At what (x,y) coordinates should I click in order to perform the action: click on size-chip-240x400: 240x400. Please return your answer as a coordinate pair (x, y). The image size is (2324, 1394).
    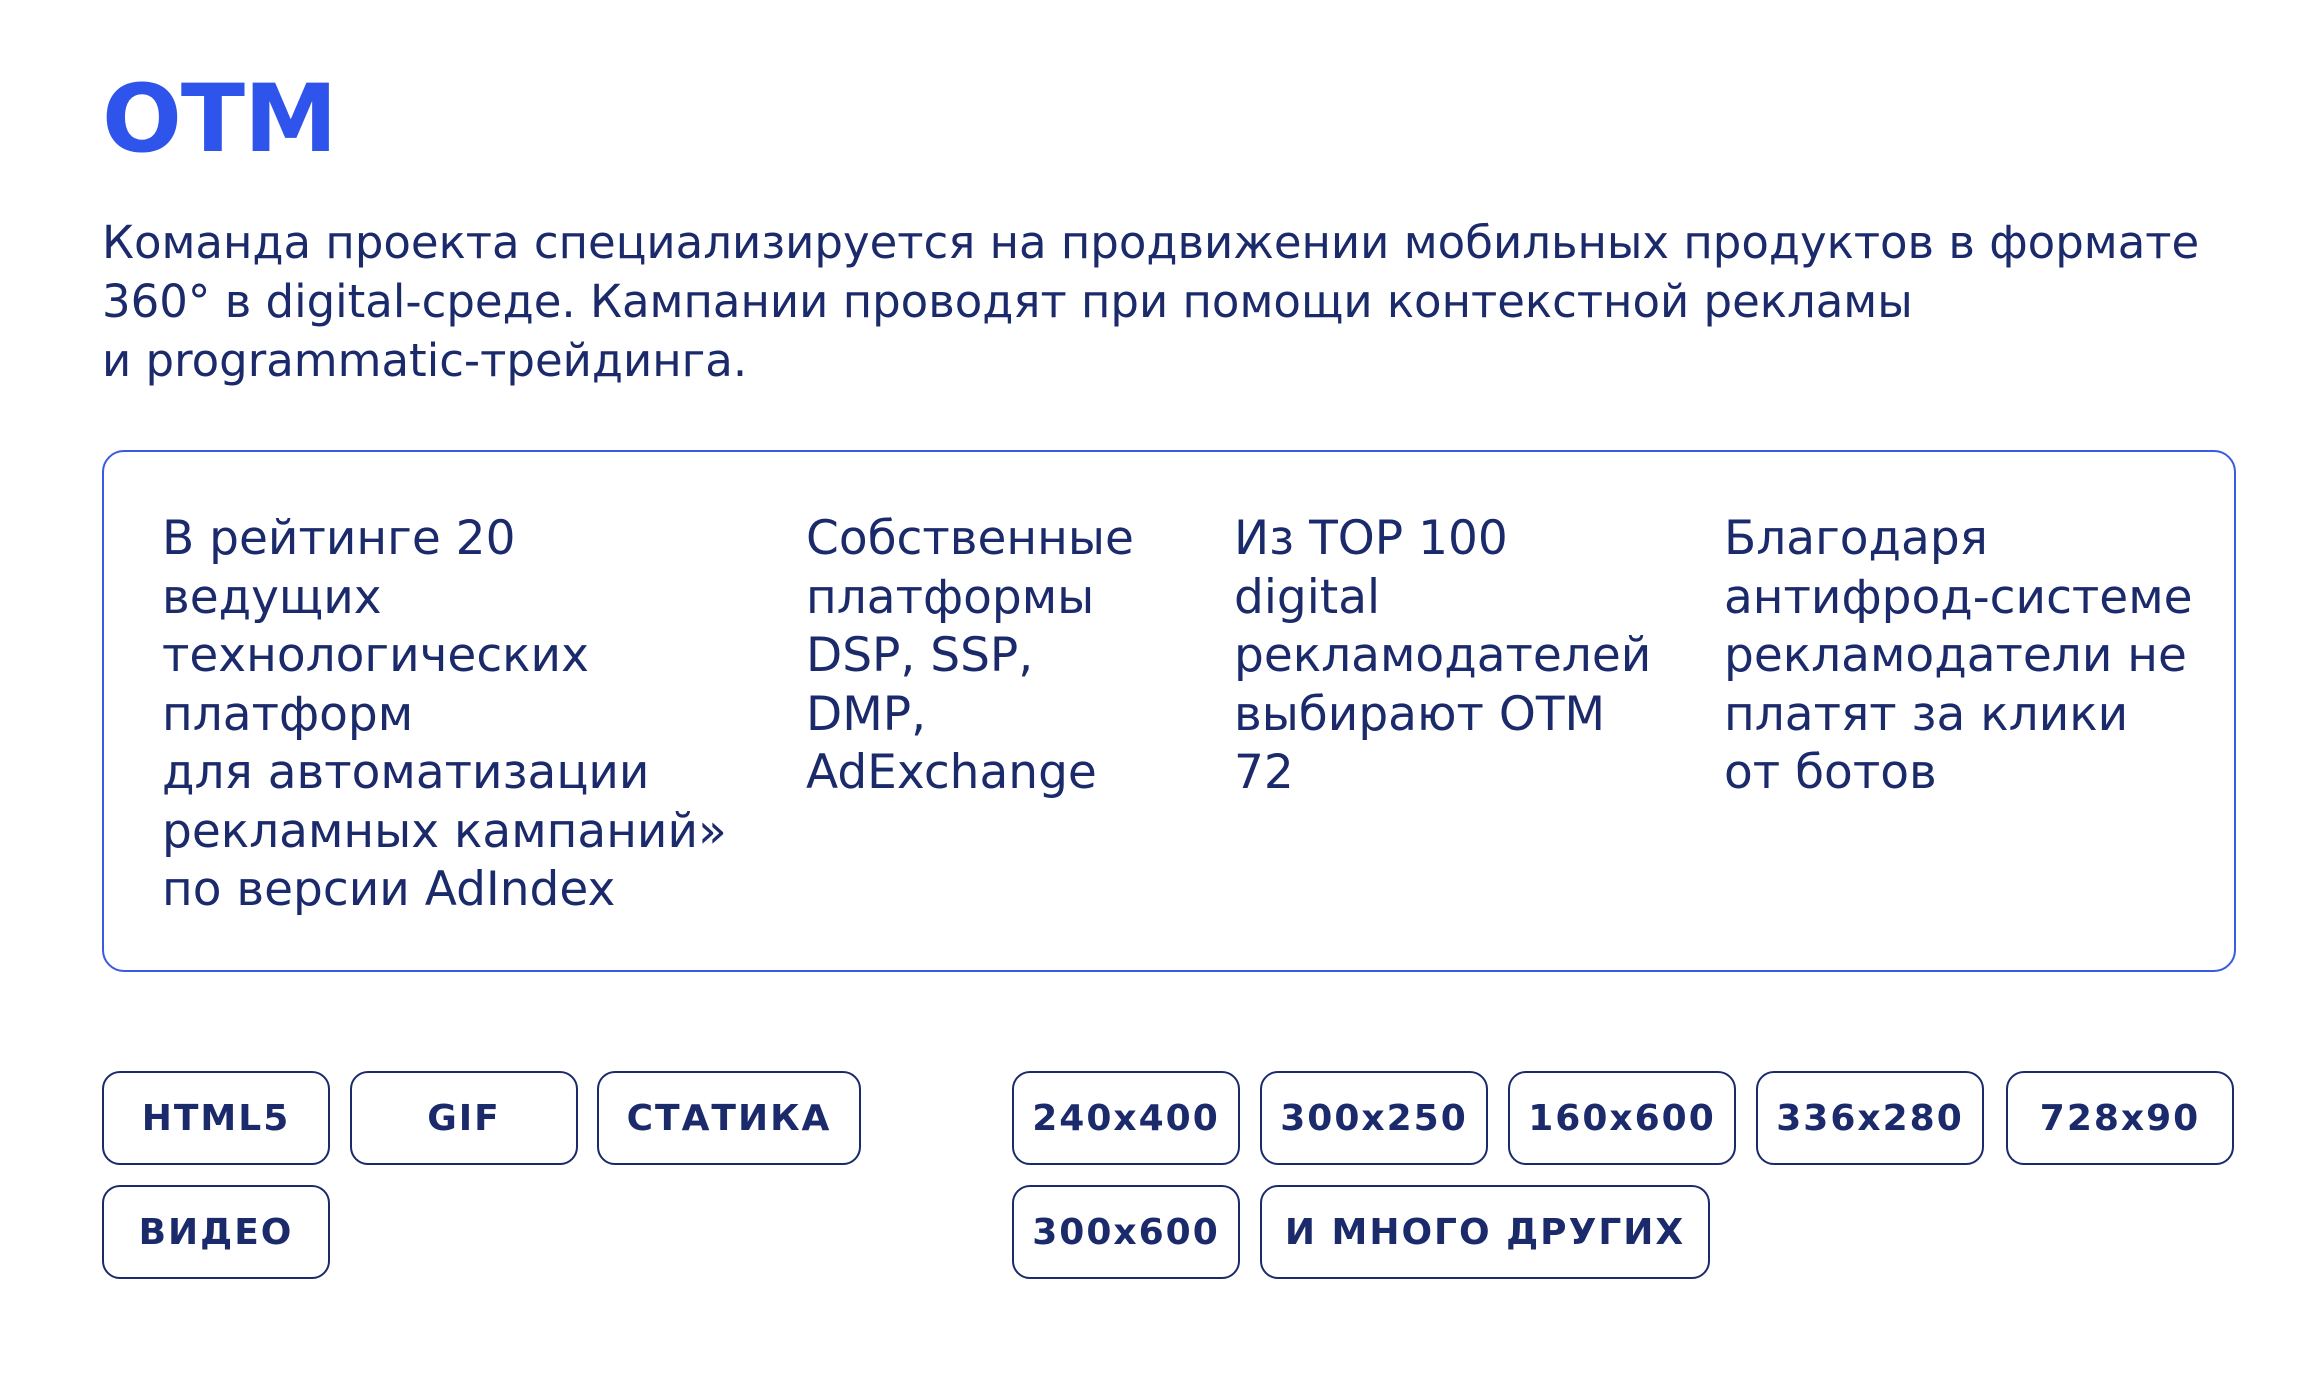
    Looking at the image, I should click on (1126, 1118).